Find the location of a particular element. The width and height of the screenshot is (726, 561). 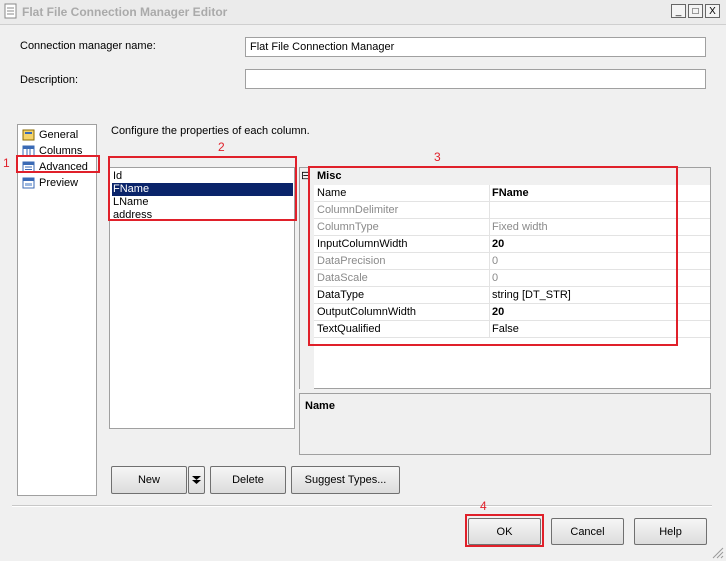

annotation-number-1: 1 is located at coordinates (6, 163).